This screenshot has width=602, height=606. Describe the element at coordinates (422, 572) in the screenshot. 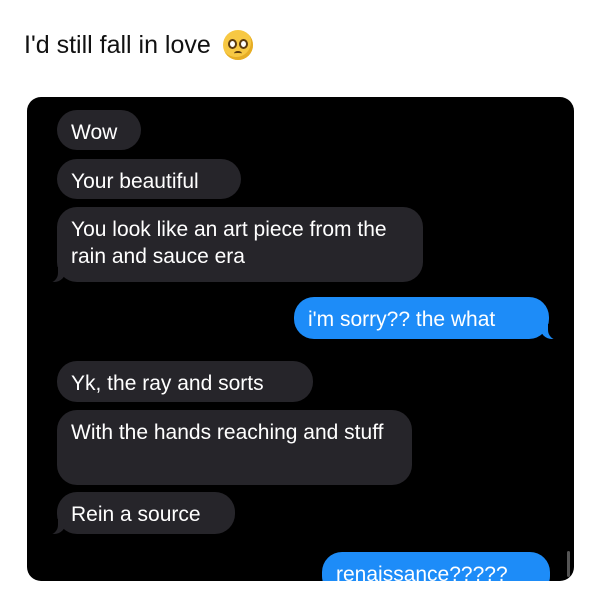

I see `message-text: renaissance?????` at that location.